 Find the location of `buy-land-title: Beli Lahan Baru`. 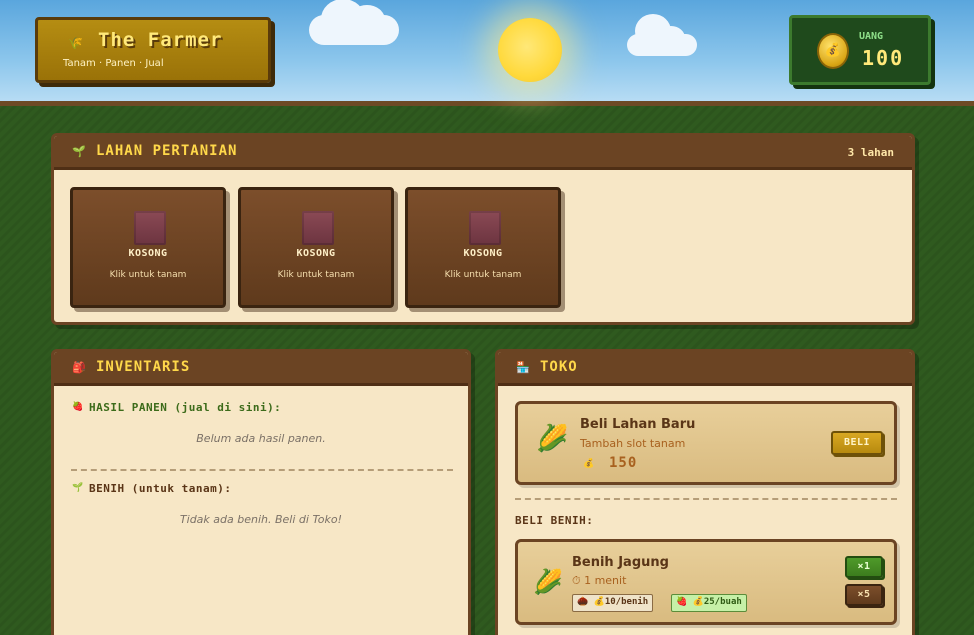

buy-land-title: Beli Lahan Baru is located at coordinates (638, 424).